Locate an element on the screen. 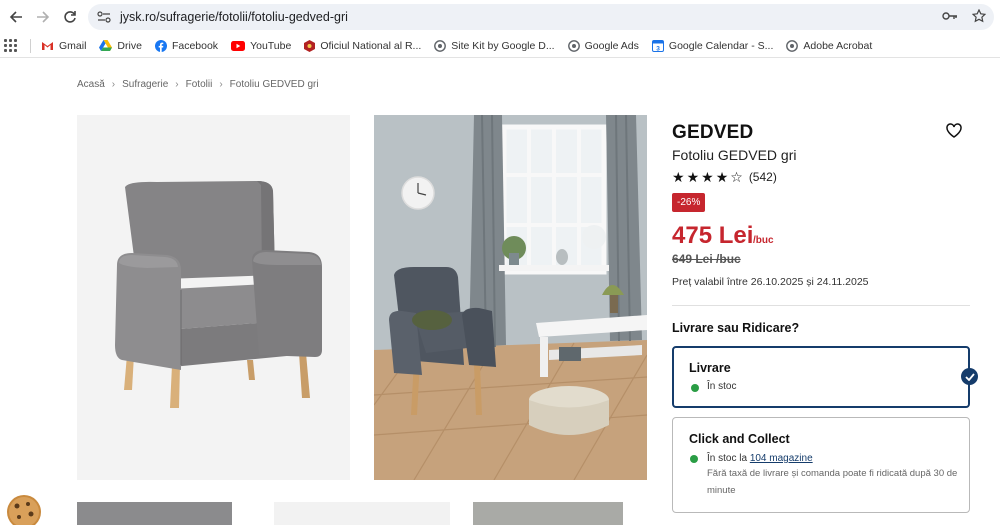  wishlist-button is located at coordinates (954, 131).